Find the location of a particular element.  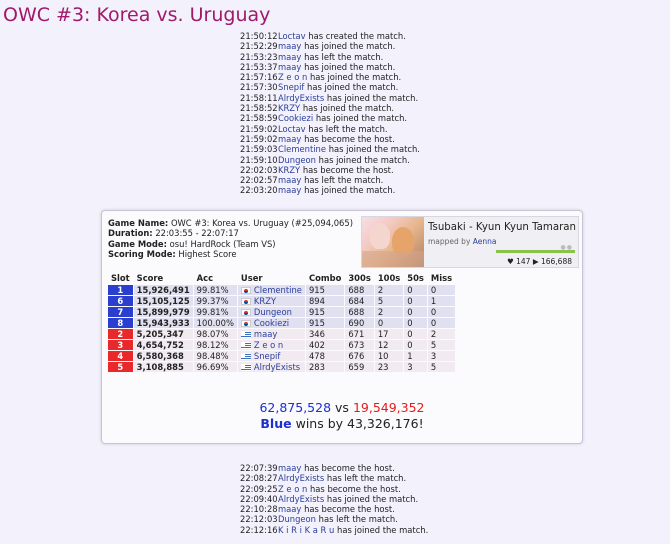

n100-cell: 10 is located at coordinates (389, 356).